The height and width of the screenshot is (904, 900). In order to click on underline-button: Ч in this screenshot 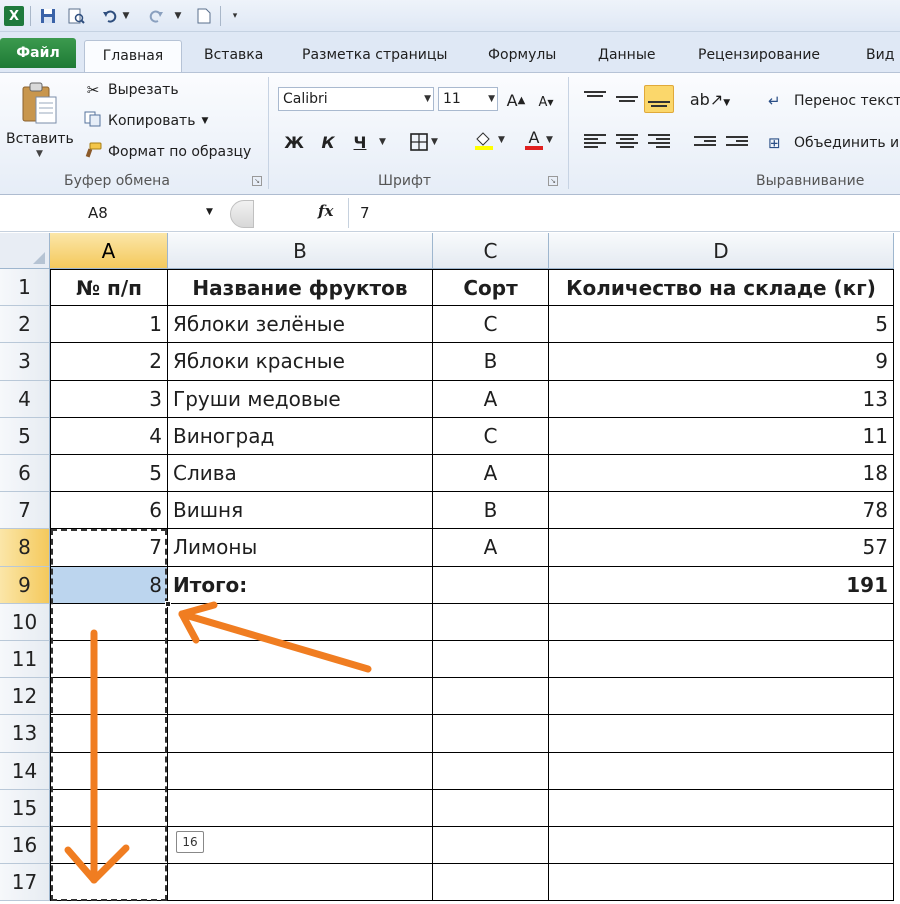, I will do `click(360, 142)`.